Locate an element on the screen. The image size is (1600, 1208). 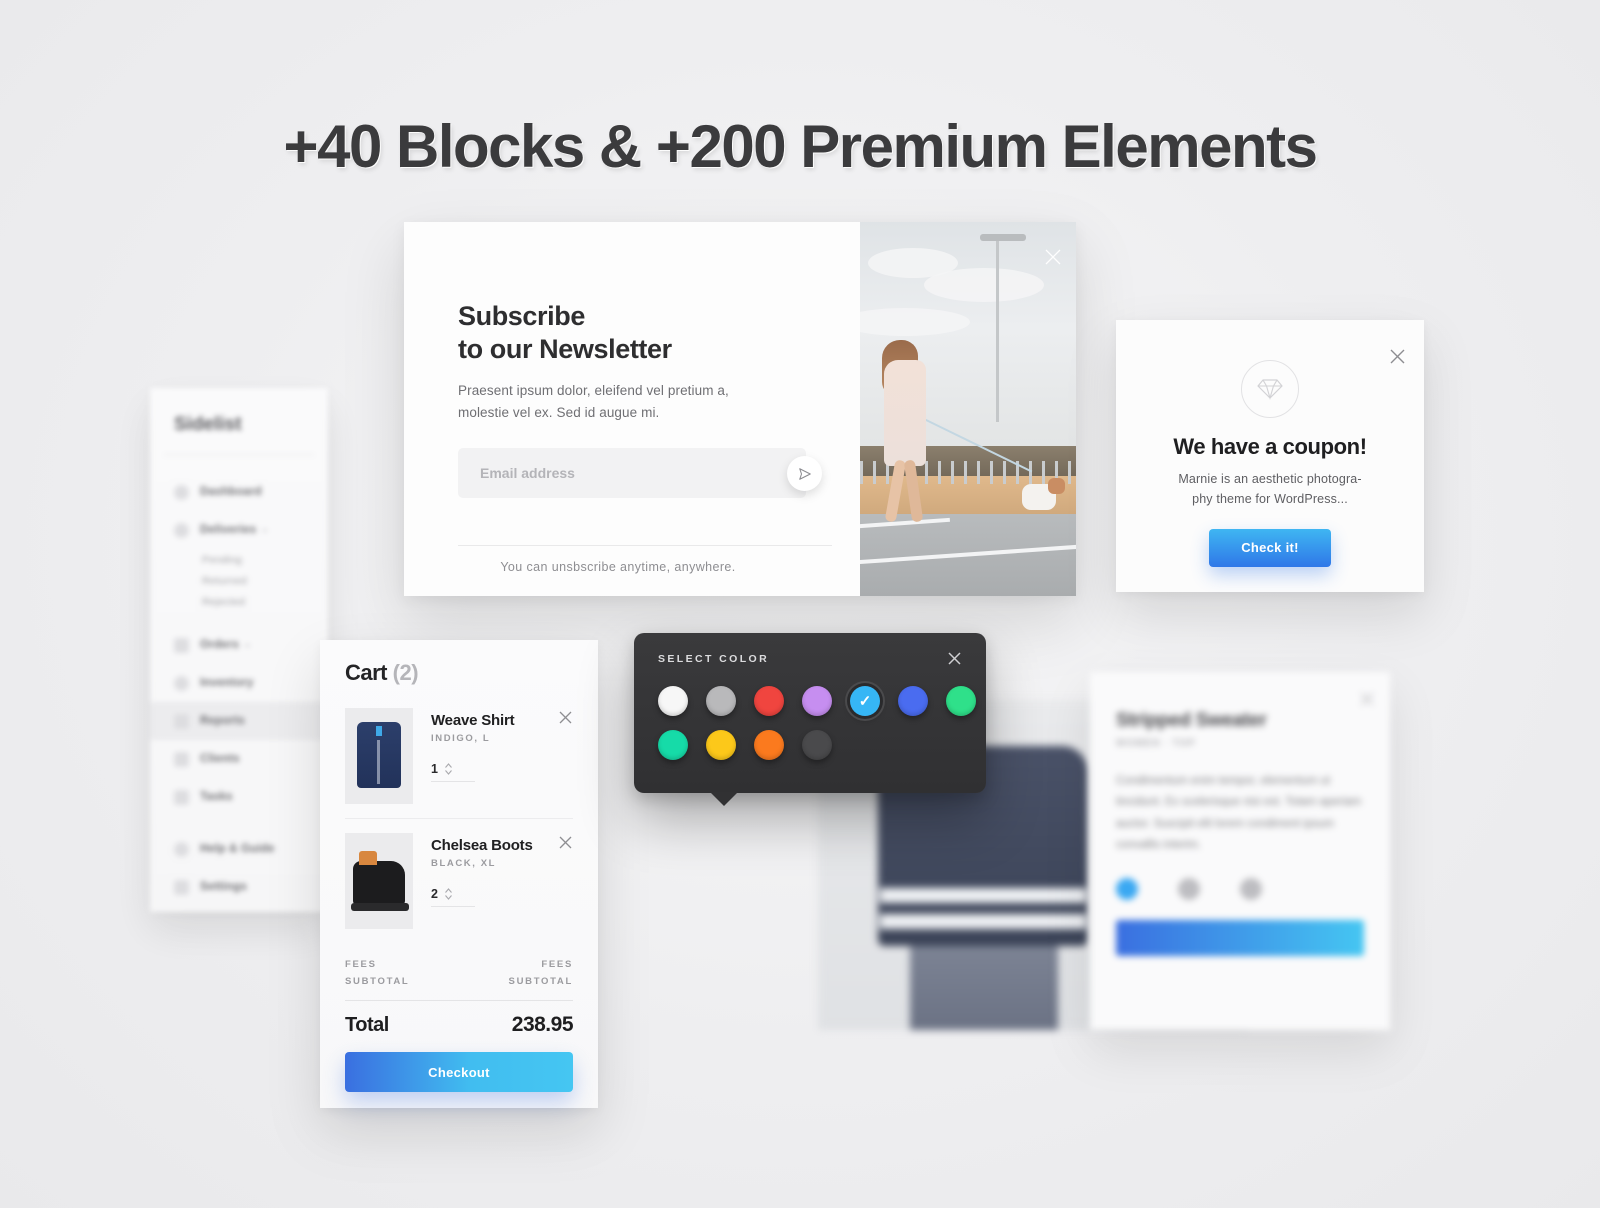
color-swatch-dark-gray is located at coordinates (817, 745).